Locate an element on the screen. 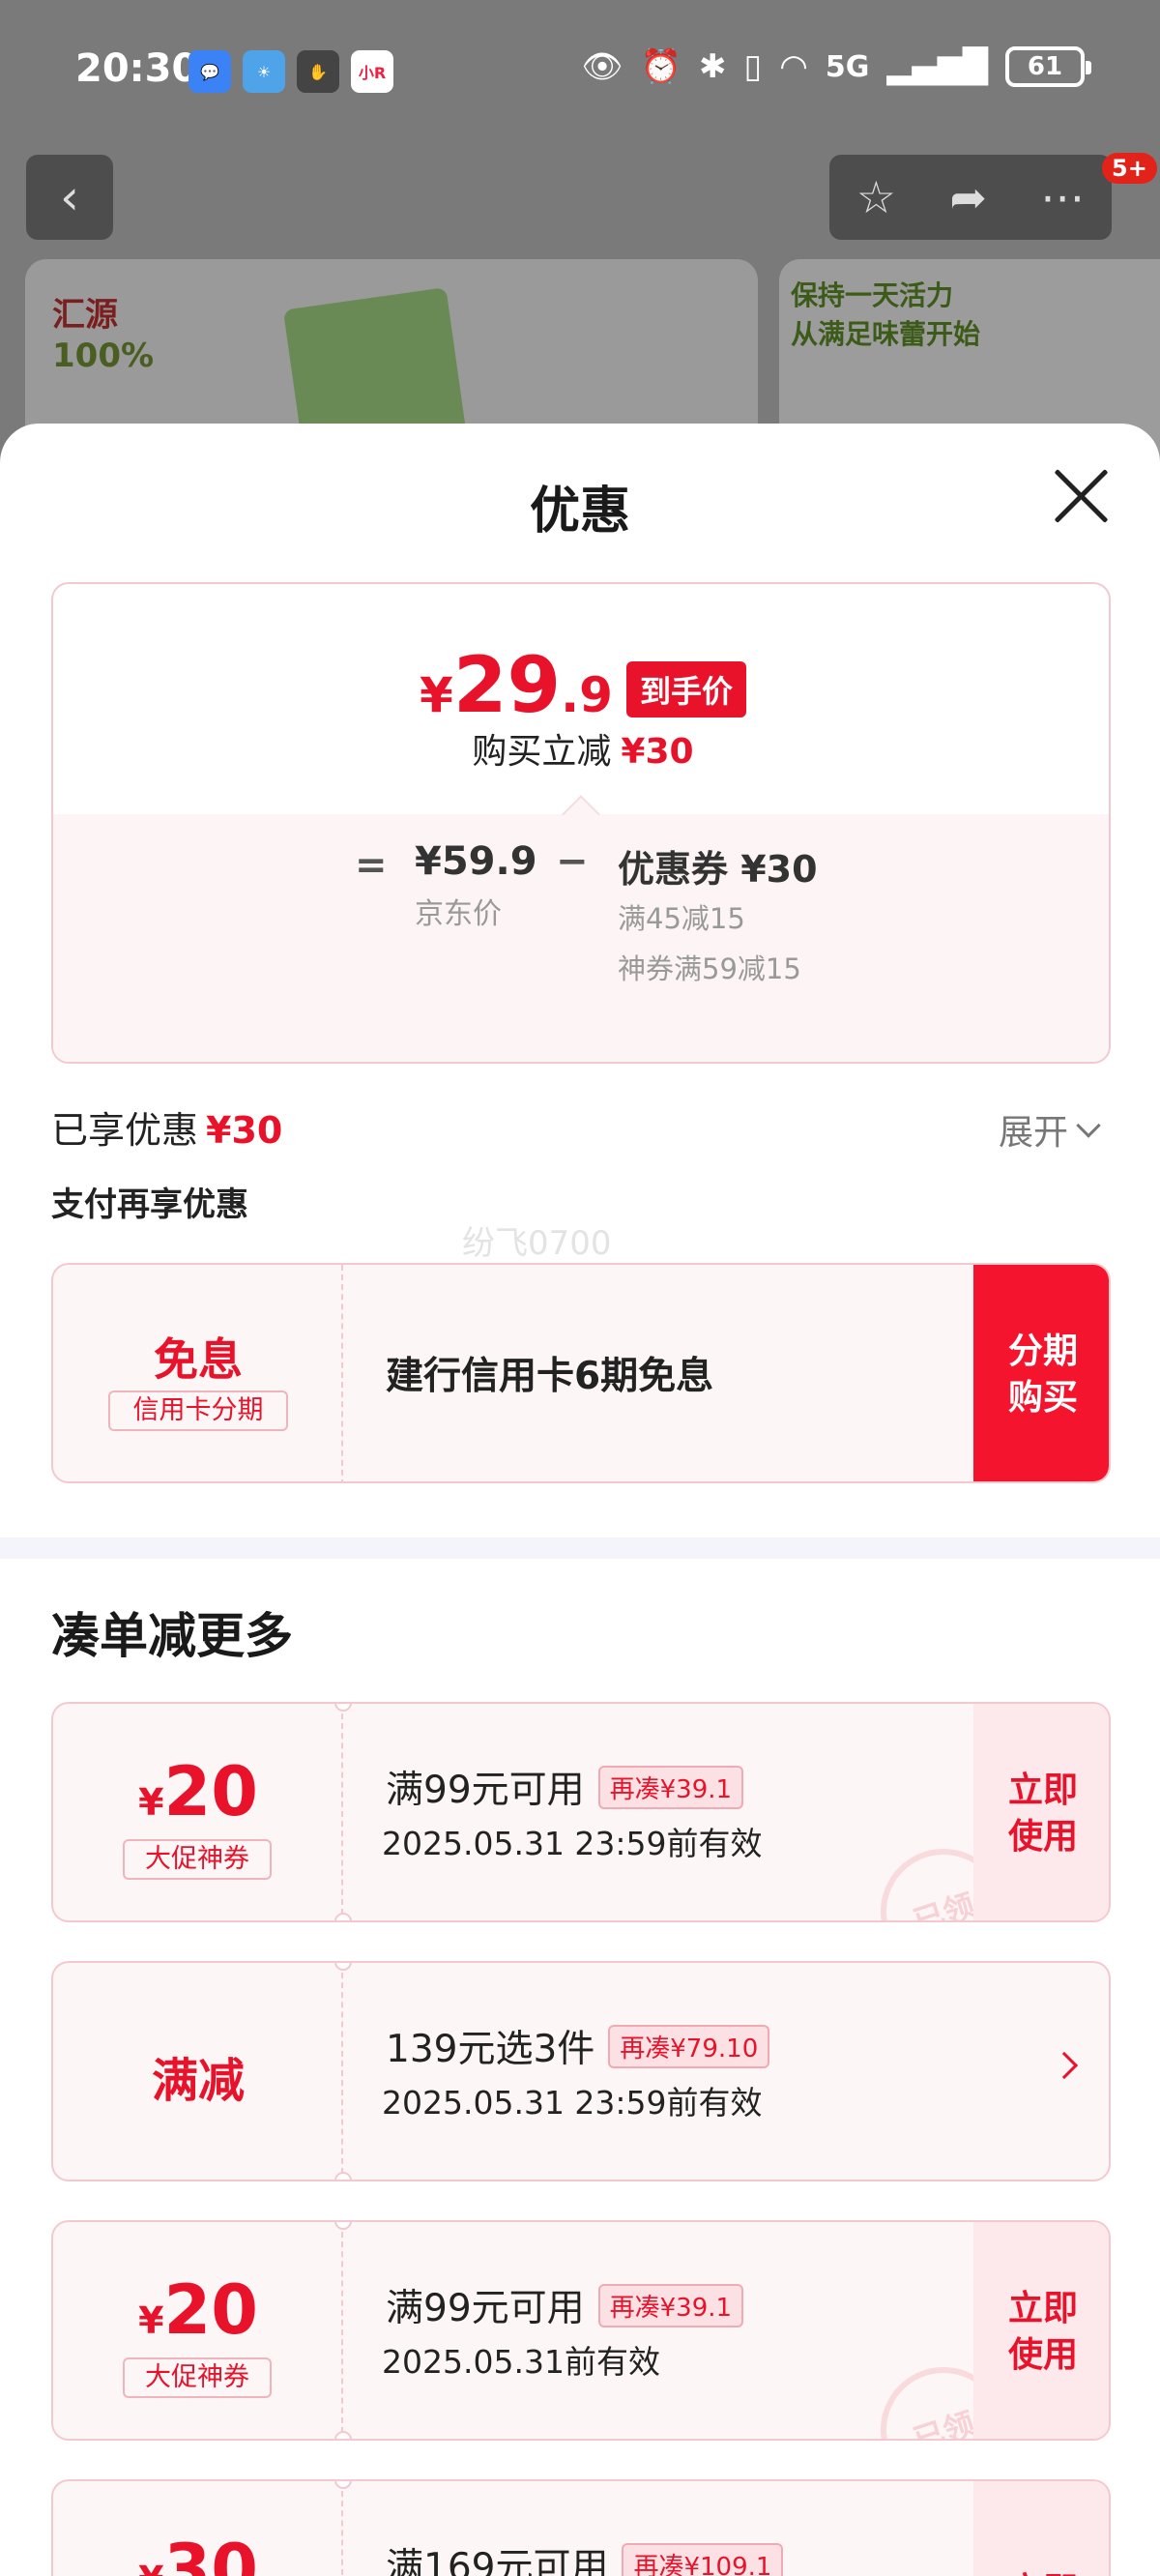 This screenshot has width=1160, height=2576. message-badge: 5+ is located at coordinates (1129, 168).